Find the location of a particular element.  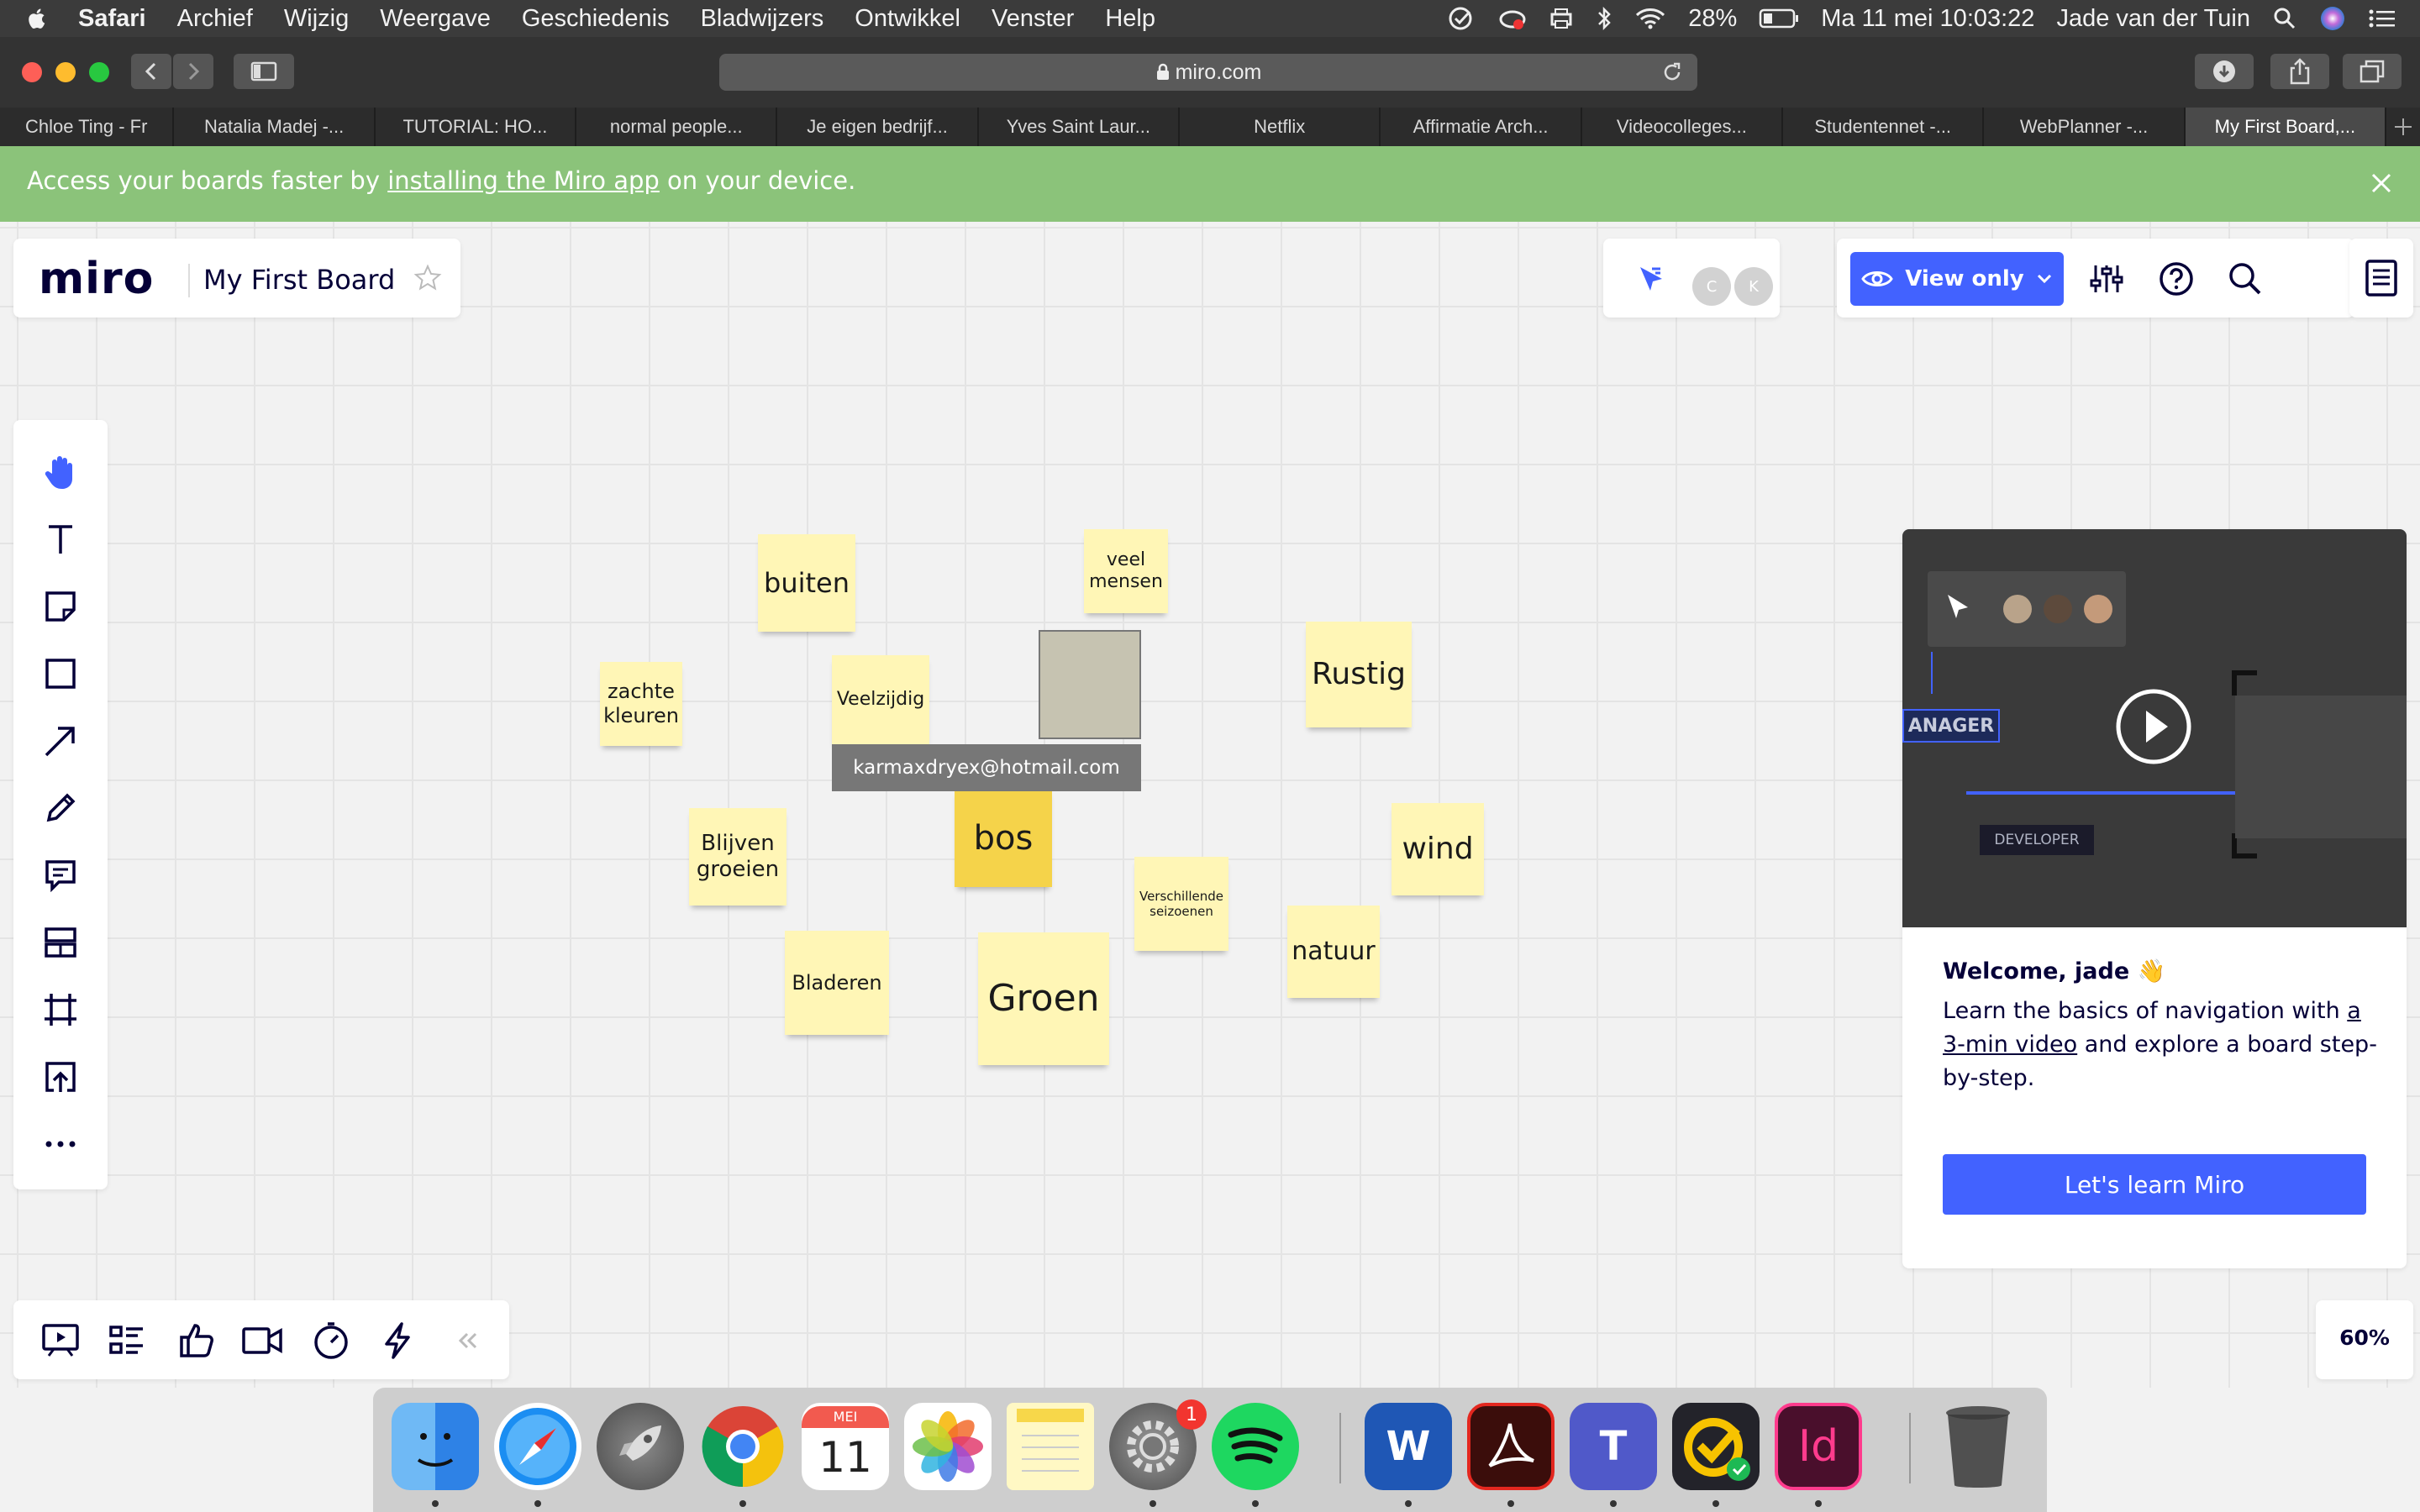

notes-icon is located at coordinates (1050, 1446).